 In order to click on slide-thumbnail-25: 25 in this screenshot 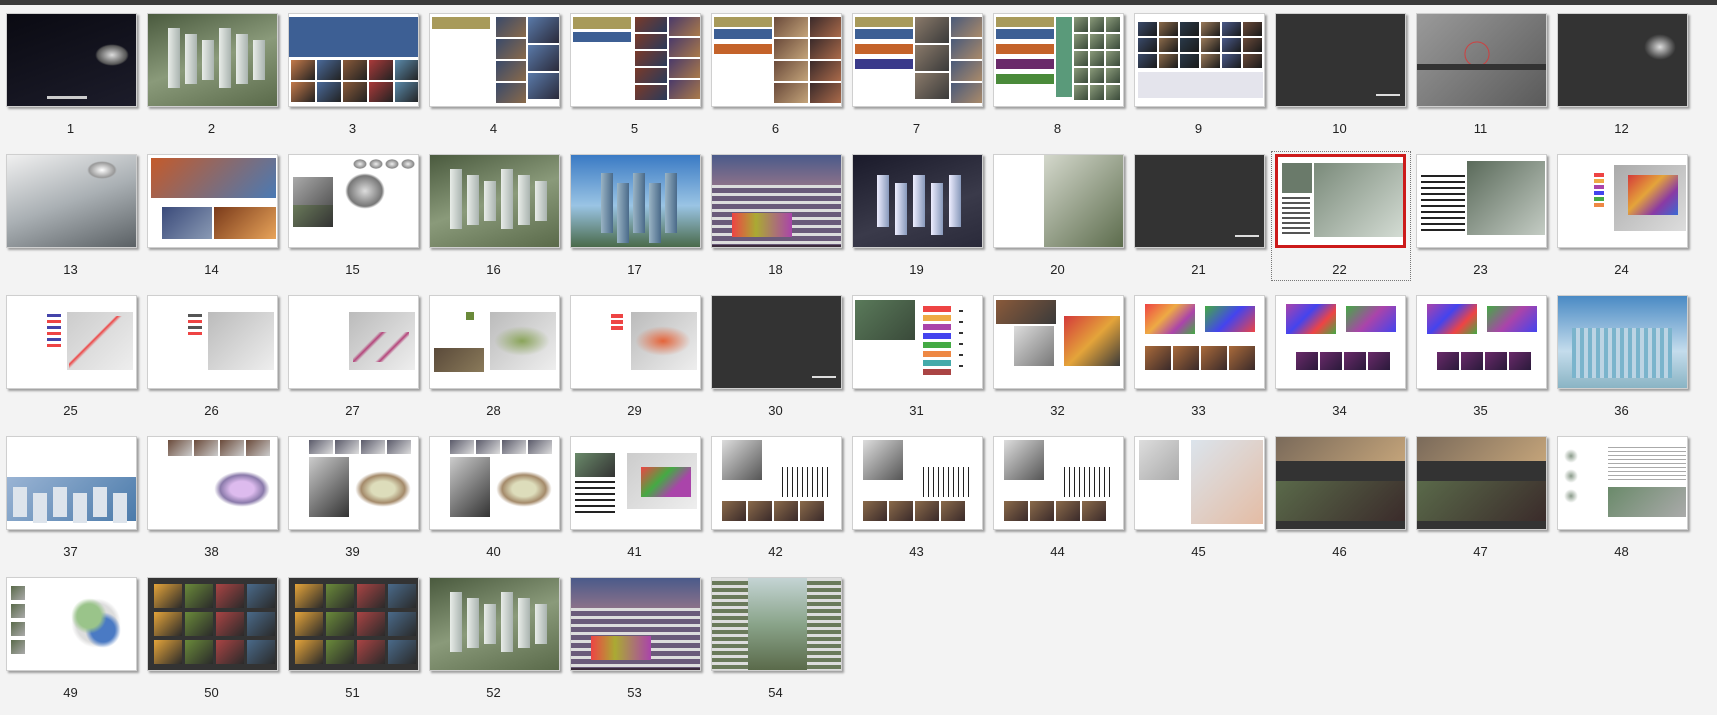, I will do `click(70, 352)`.